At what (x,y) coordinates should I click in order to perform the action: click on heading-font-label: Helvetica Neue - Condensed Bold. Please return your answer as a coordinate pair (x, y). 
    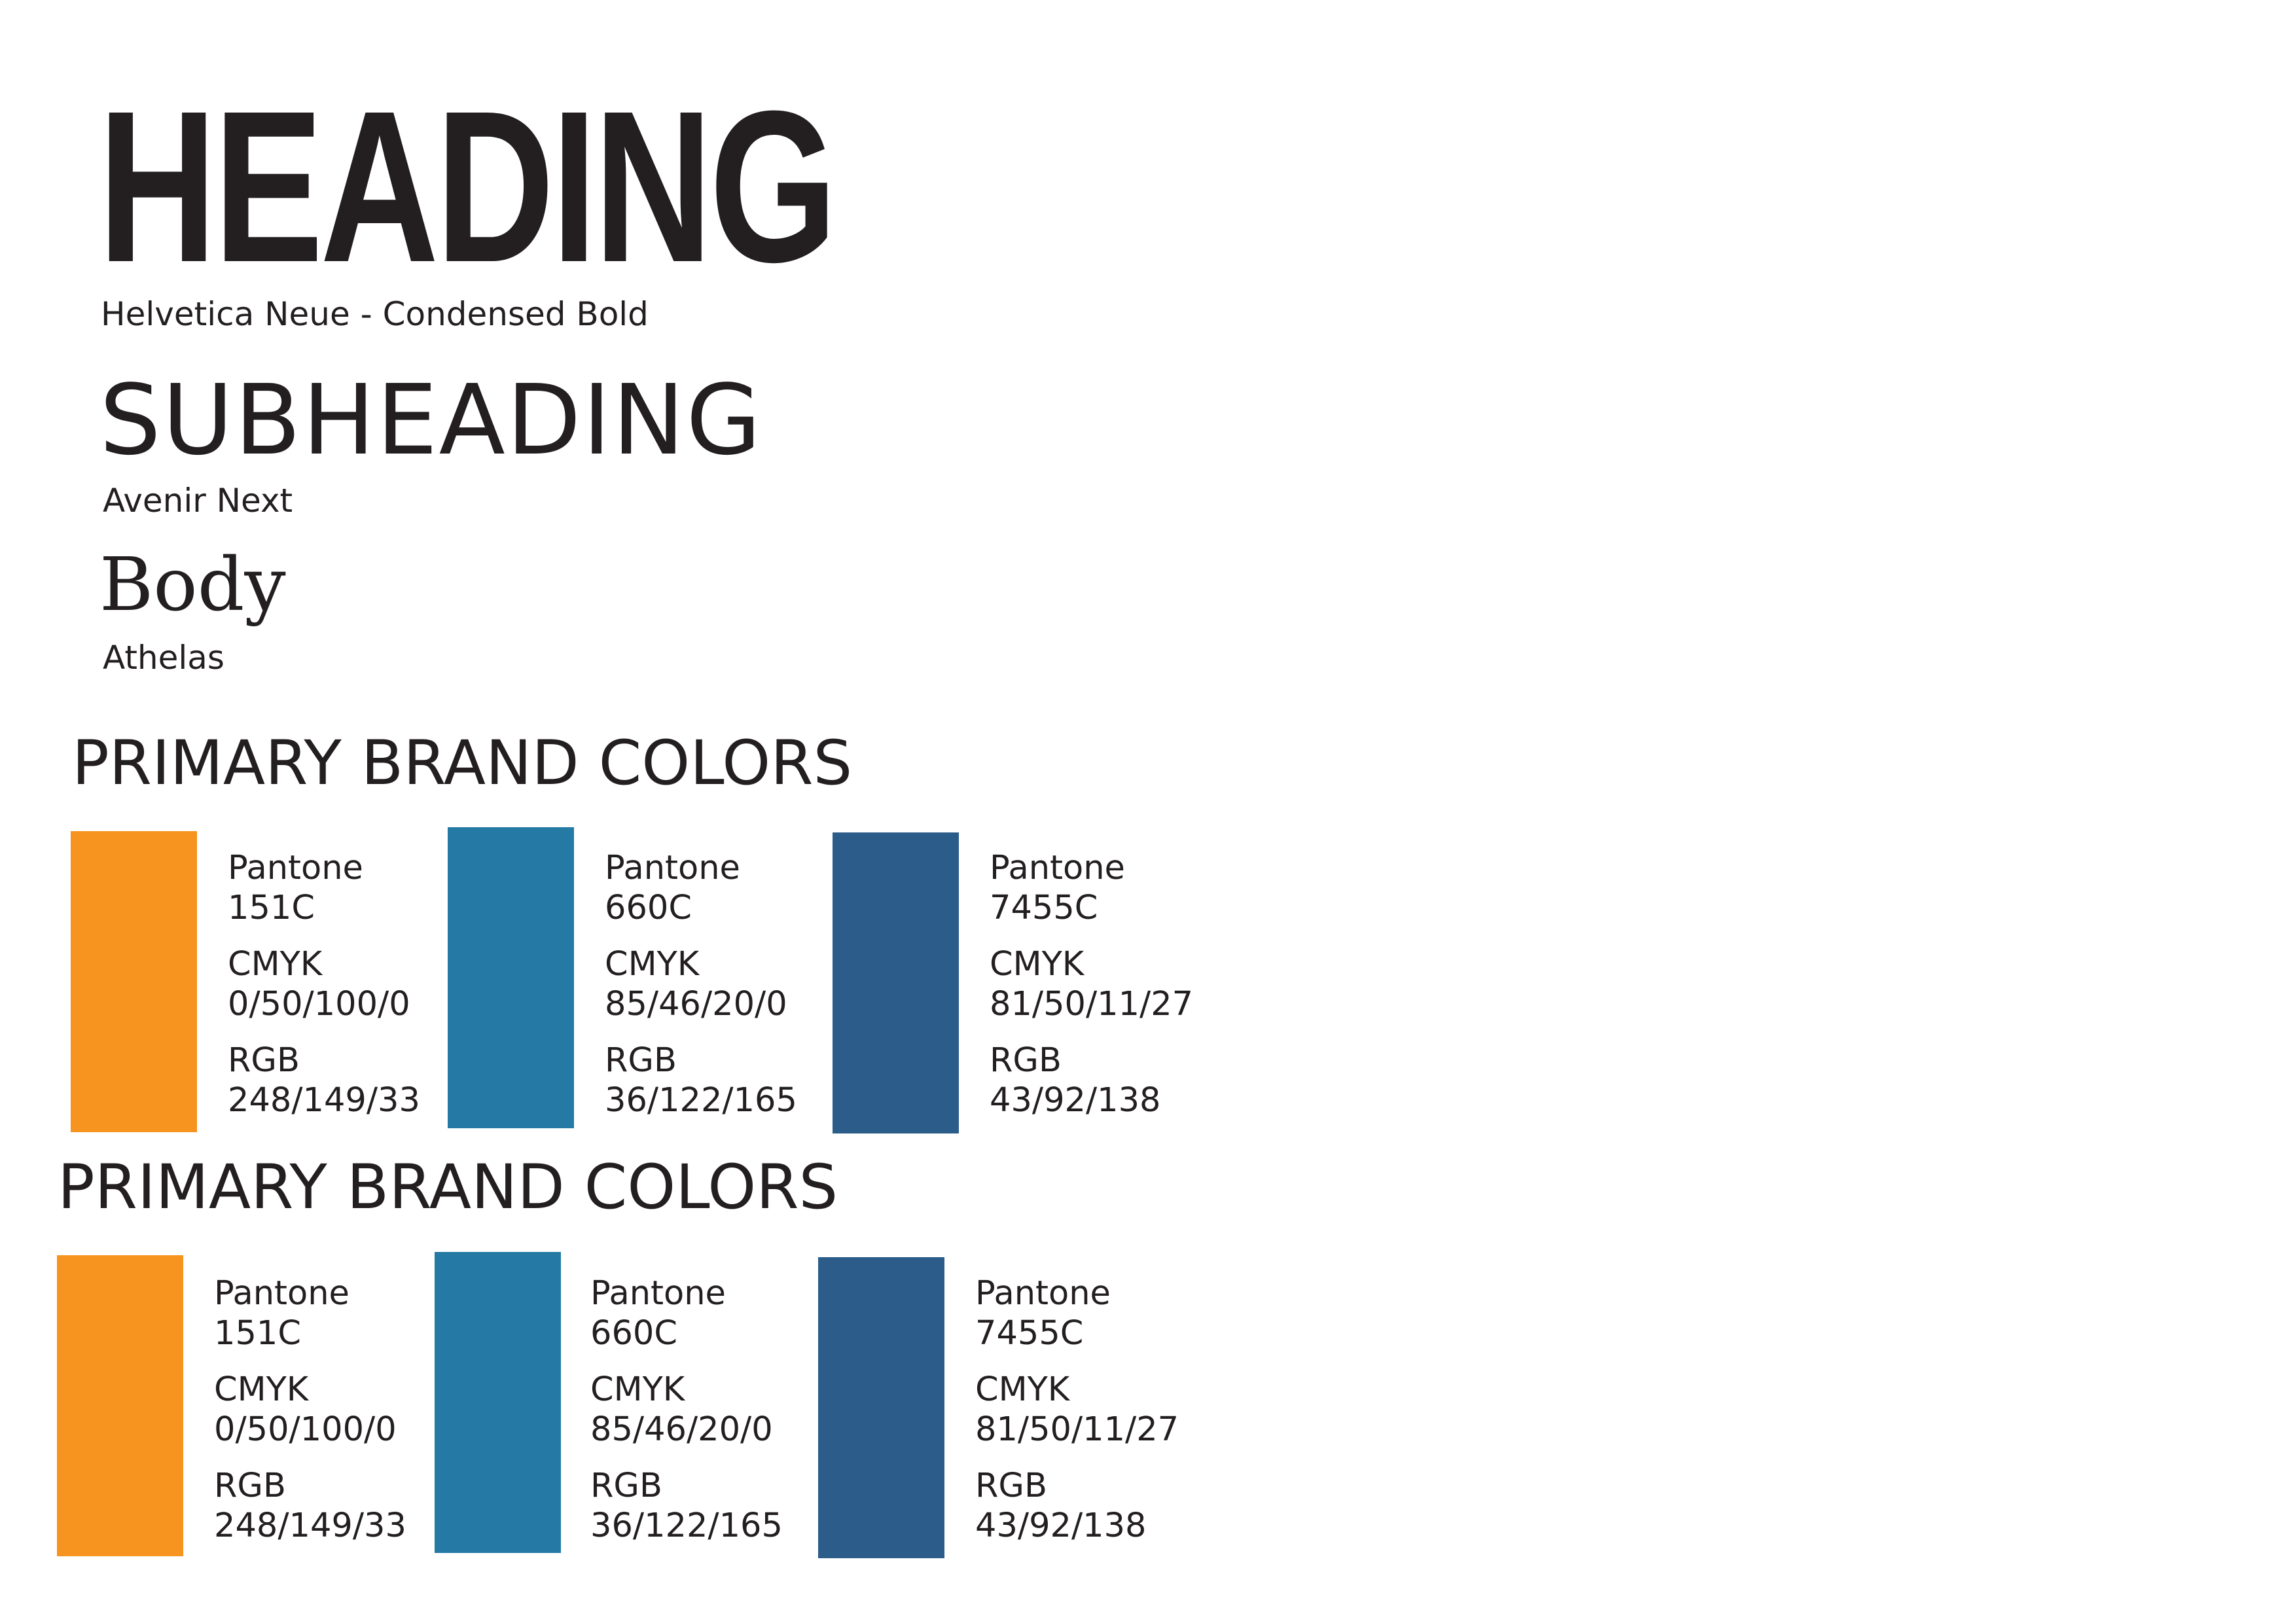
    Looking at the image, I should click on (375, 314).